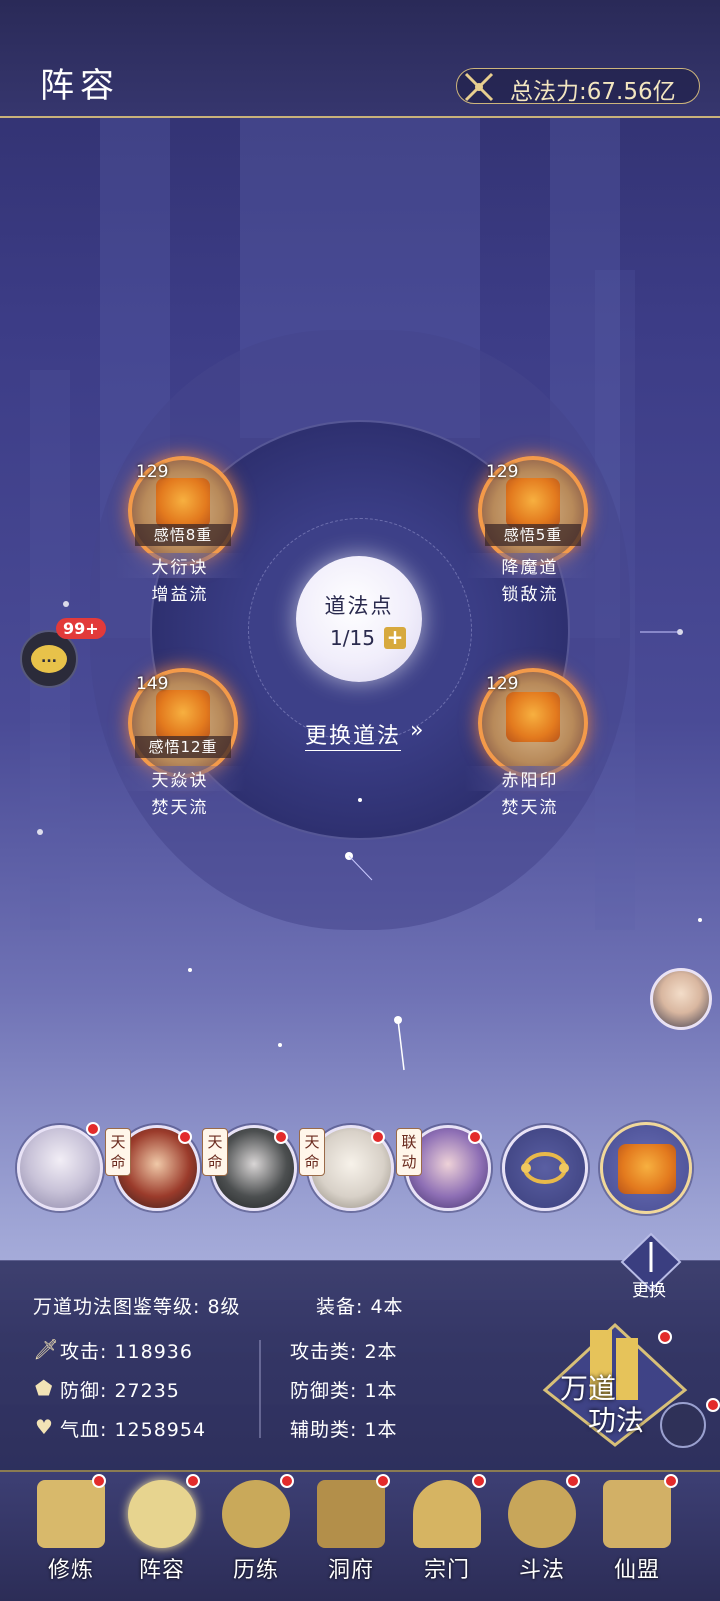  What do you see at coordinates (80, 86) in the screenshot?
I see `page-title: 阵容` at bounding box center [80, 86].